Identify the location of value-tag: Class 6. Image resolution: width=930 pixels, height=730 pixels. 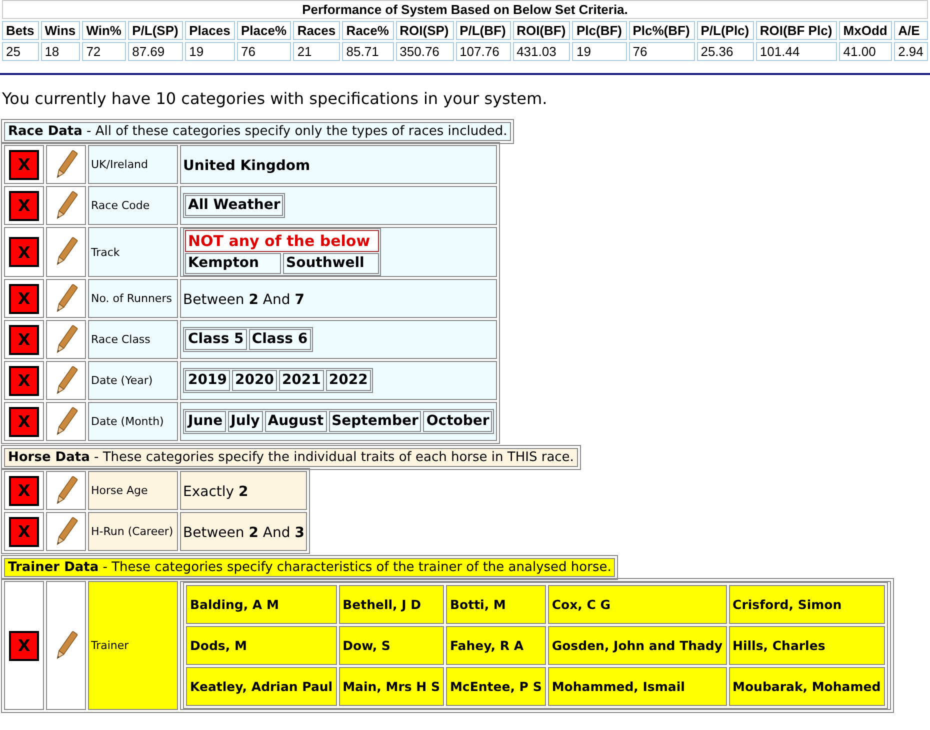
(279, 339).